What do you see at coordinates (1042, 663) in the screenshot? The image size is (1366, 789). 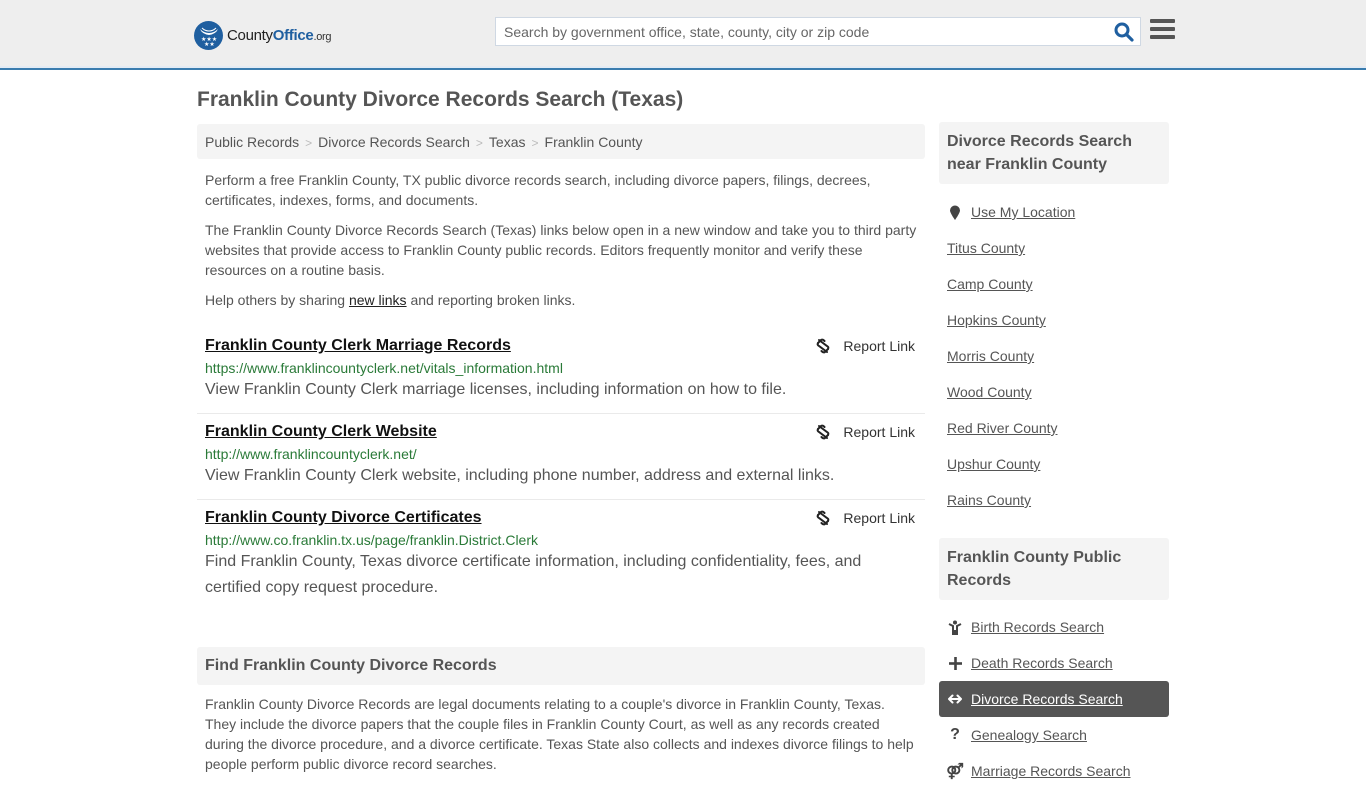 I see `death-records-link: Death Records Search` at bounding box center [1042, 663].